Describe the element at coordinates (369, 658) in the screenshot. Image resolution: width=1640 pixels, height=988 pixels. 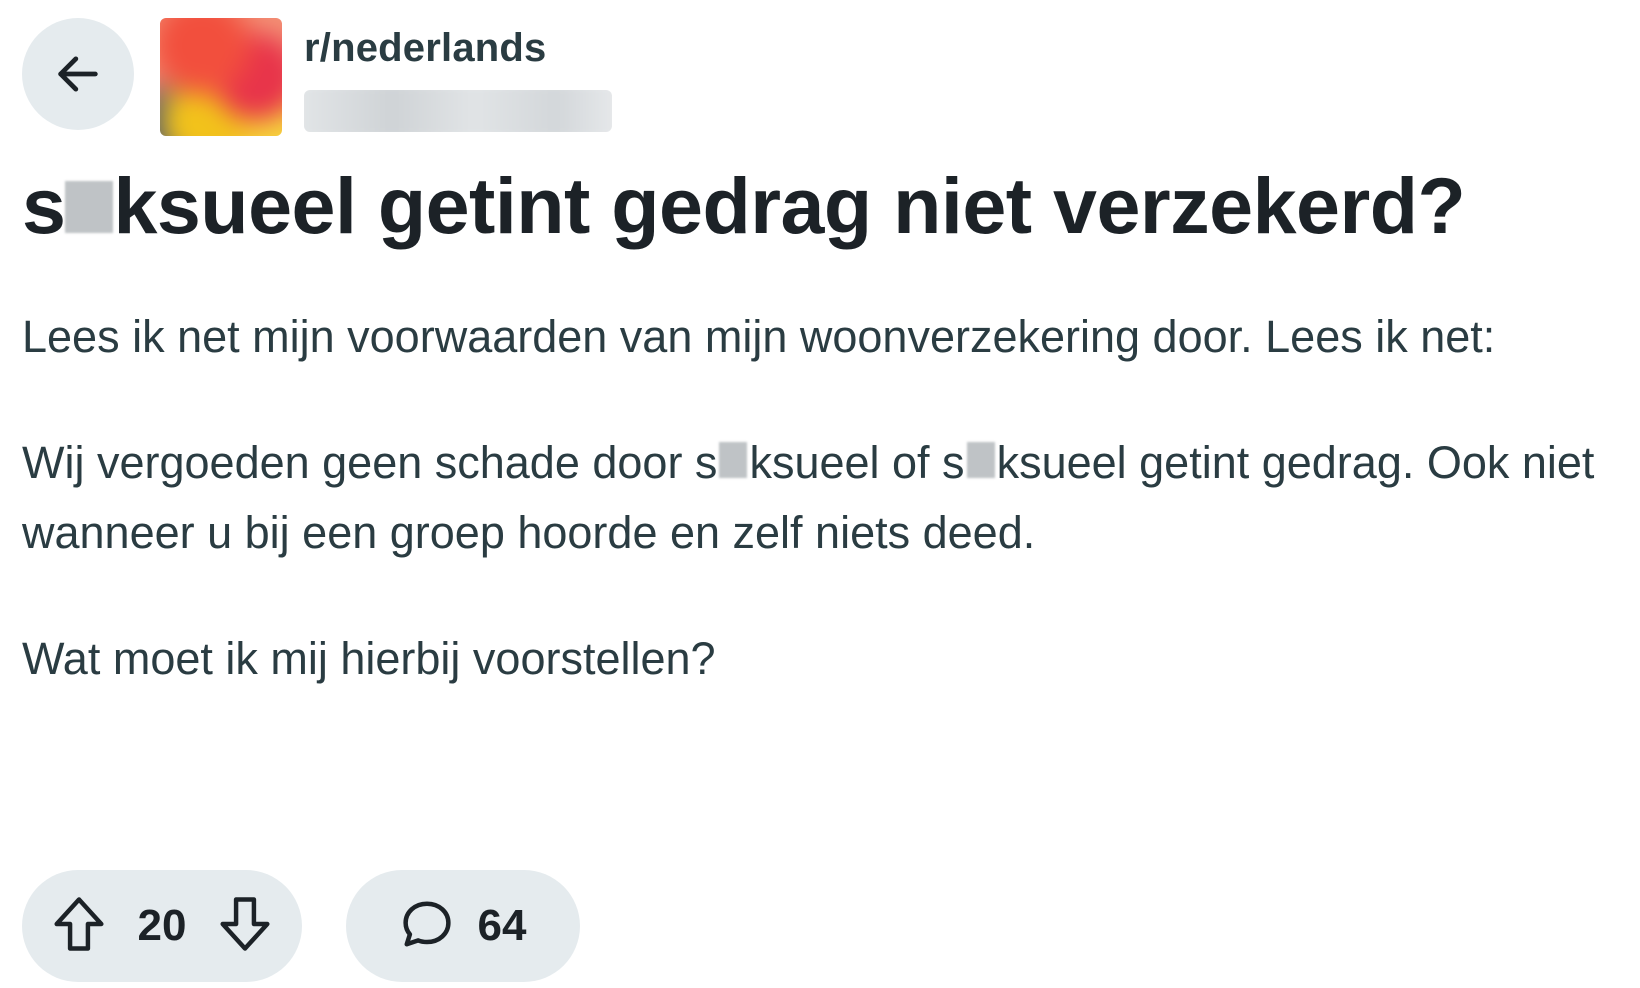
I see `body-paragraph-3: Wat moet ik mij hierbij voorstellen?` at that location.